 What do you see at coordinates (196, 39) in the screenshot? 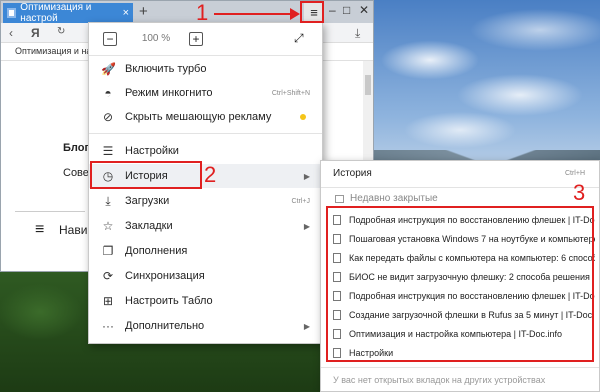
I see `zoom-in-button: +` at bounding box center [196, 39].